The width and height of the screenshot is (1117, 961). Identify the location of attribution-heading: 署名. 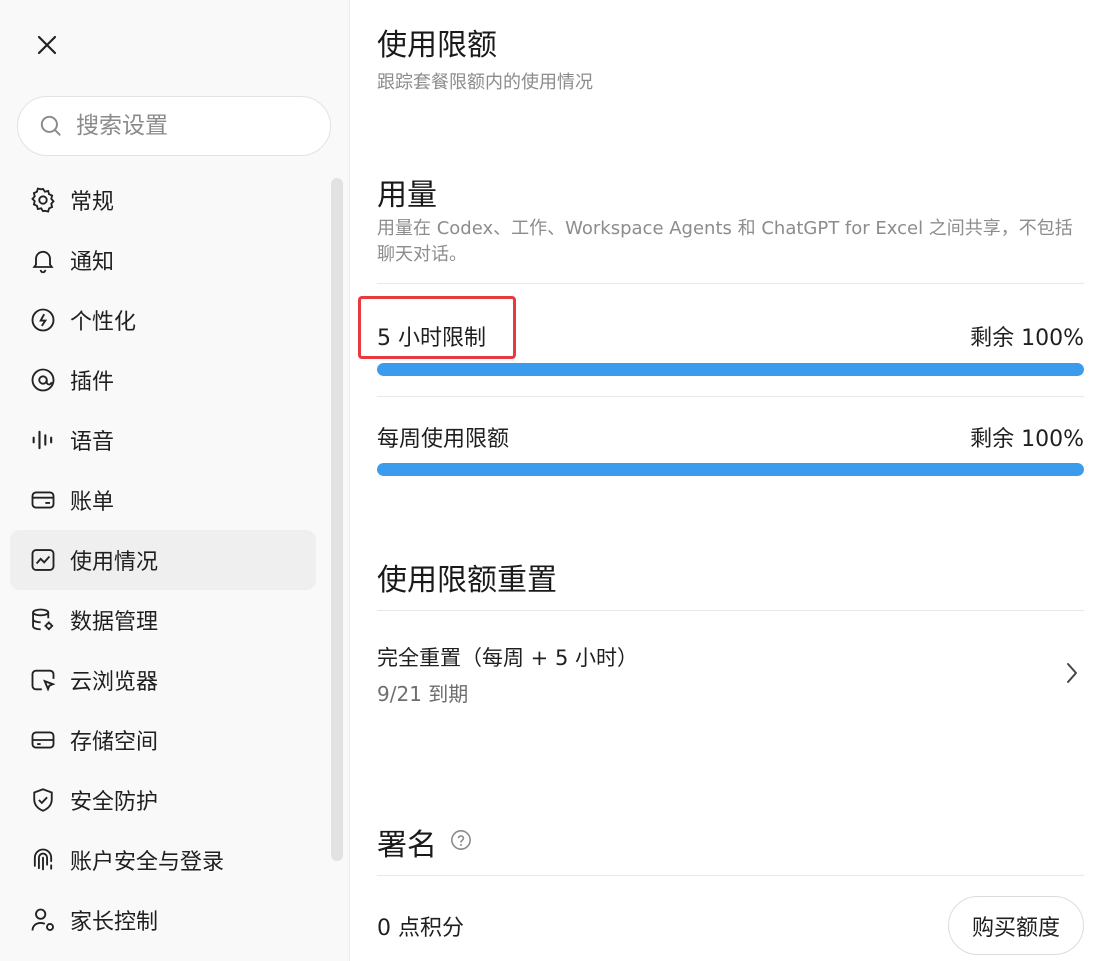
(407, 845).